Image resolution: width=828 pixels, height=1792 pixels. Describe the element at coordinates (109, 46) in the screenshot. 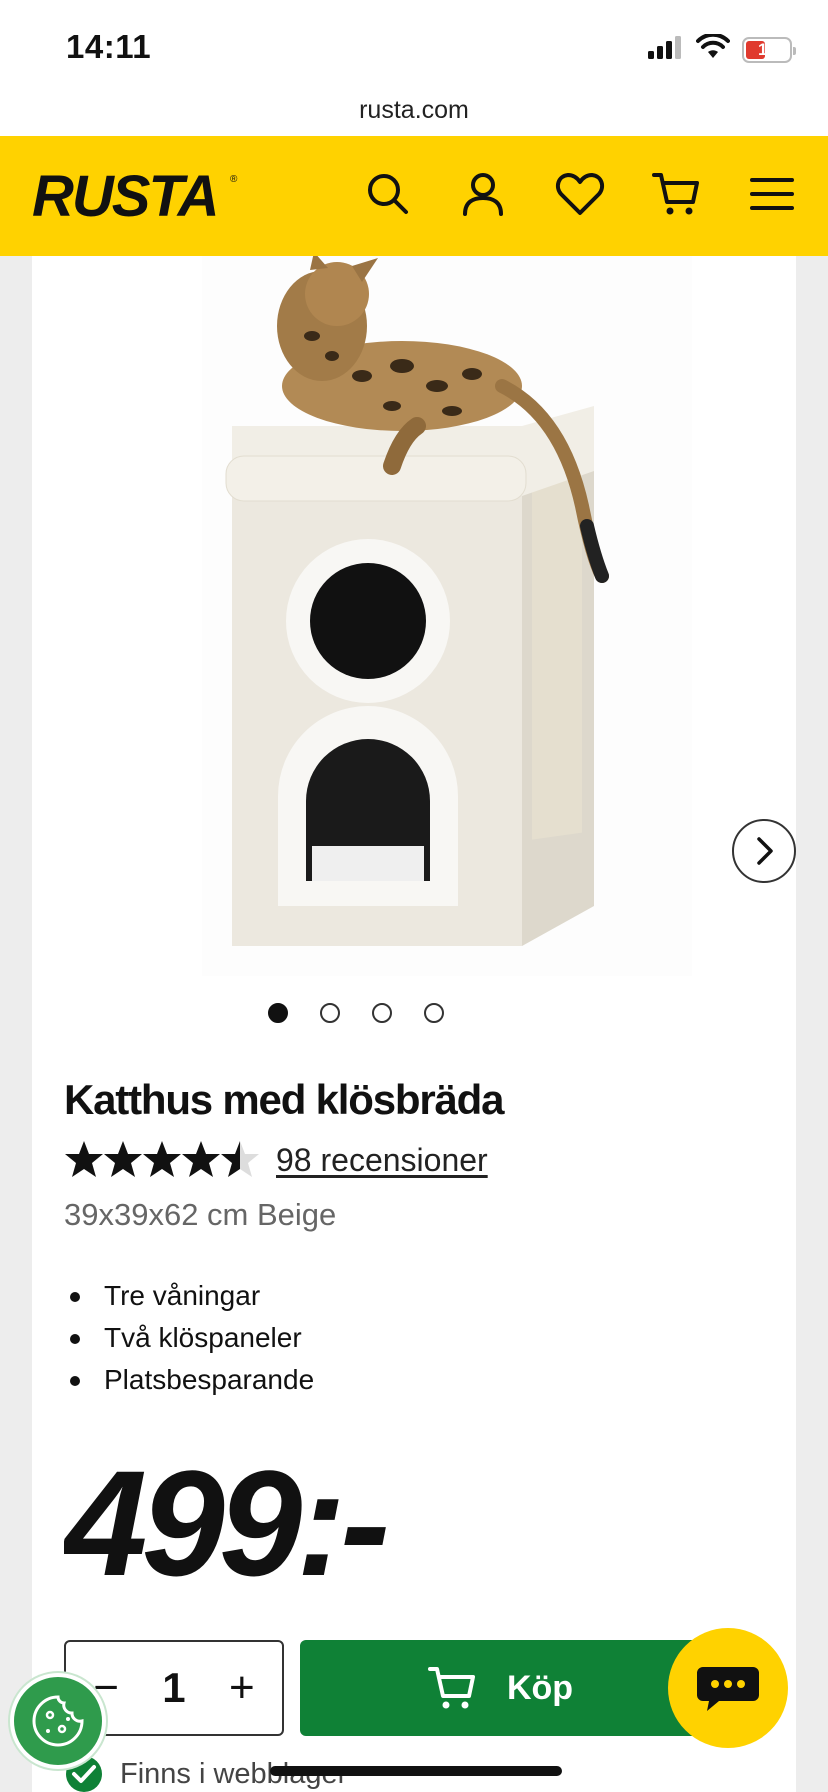

I see `status-time: 14:11` at that location.